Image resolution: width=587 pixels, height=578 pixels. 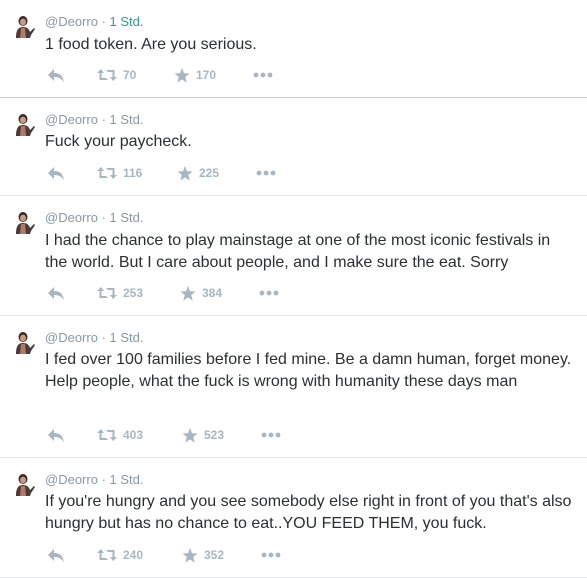 I want to click on retweet-count: 116, so click(x=133, y=173).